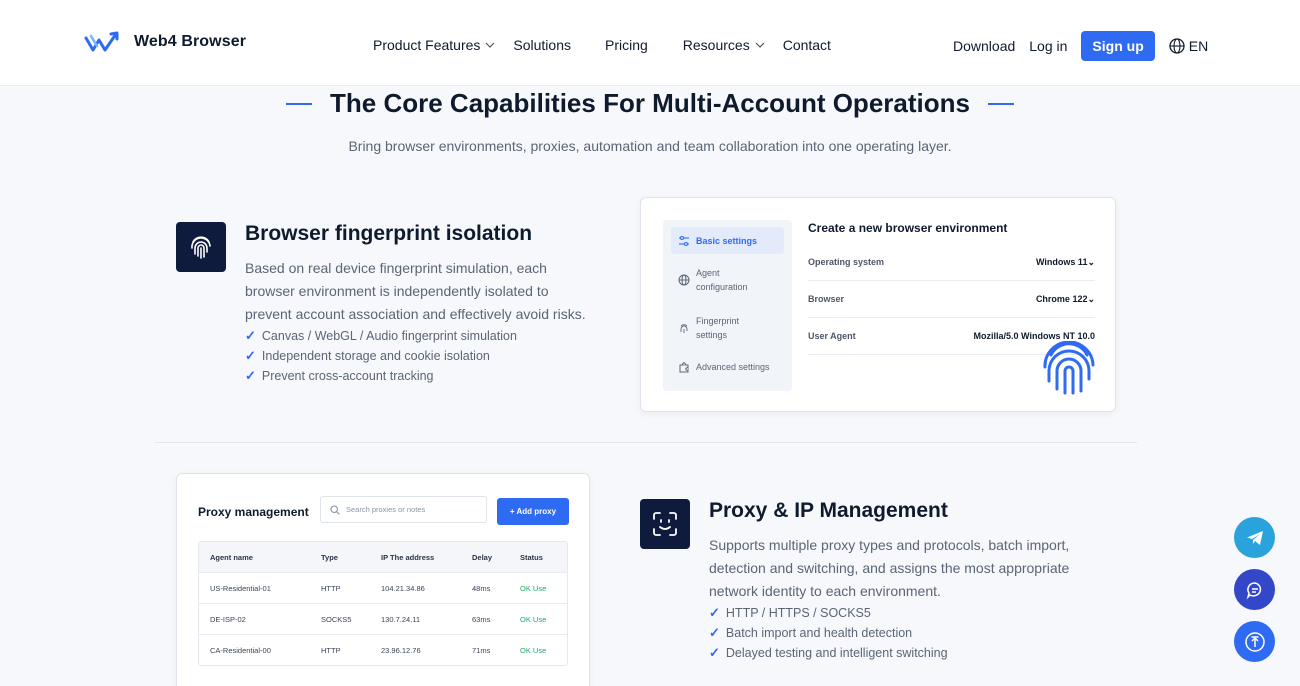 This screenshot has width=1300, height=686. I want to click on setting-row-browser: Browser Chrome 122⌄, so click(951, 299).